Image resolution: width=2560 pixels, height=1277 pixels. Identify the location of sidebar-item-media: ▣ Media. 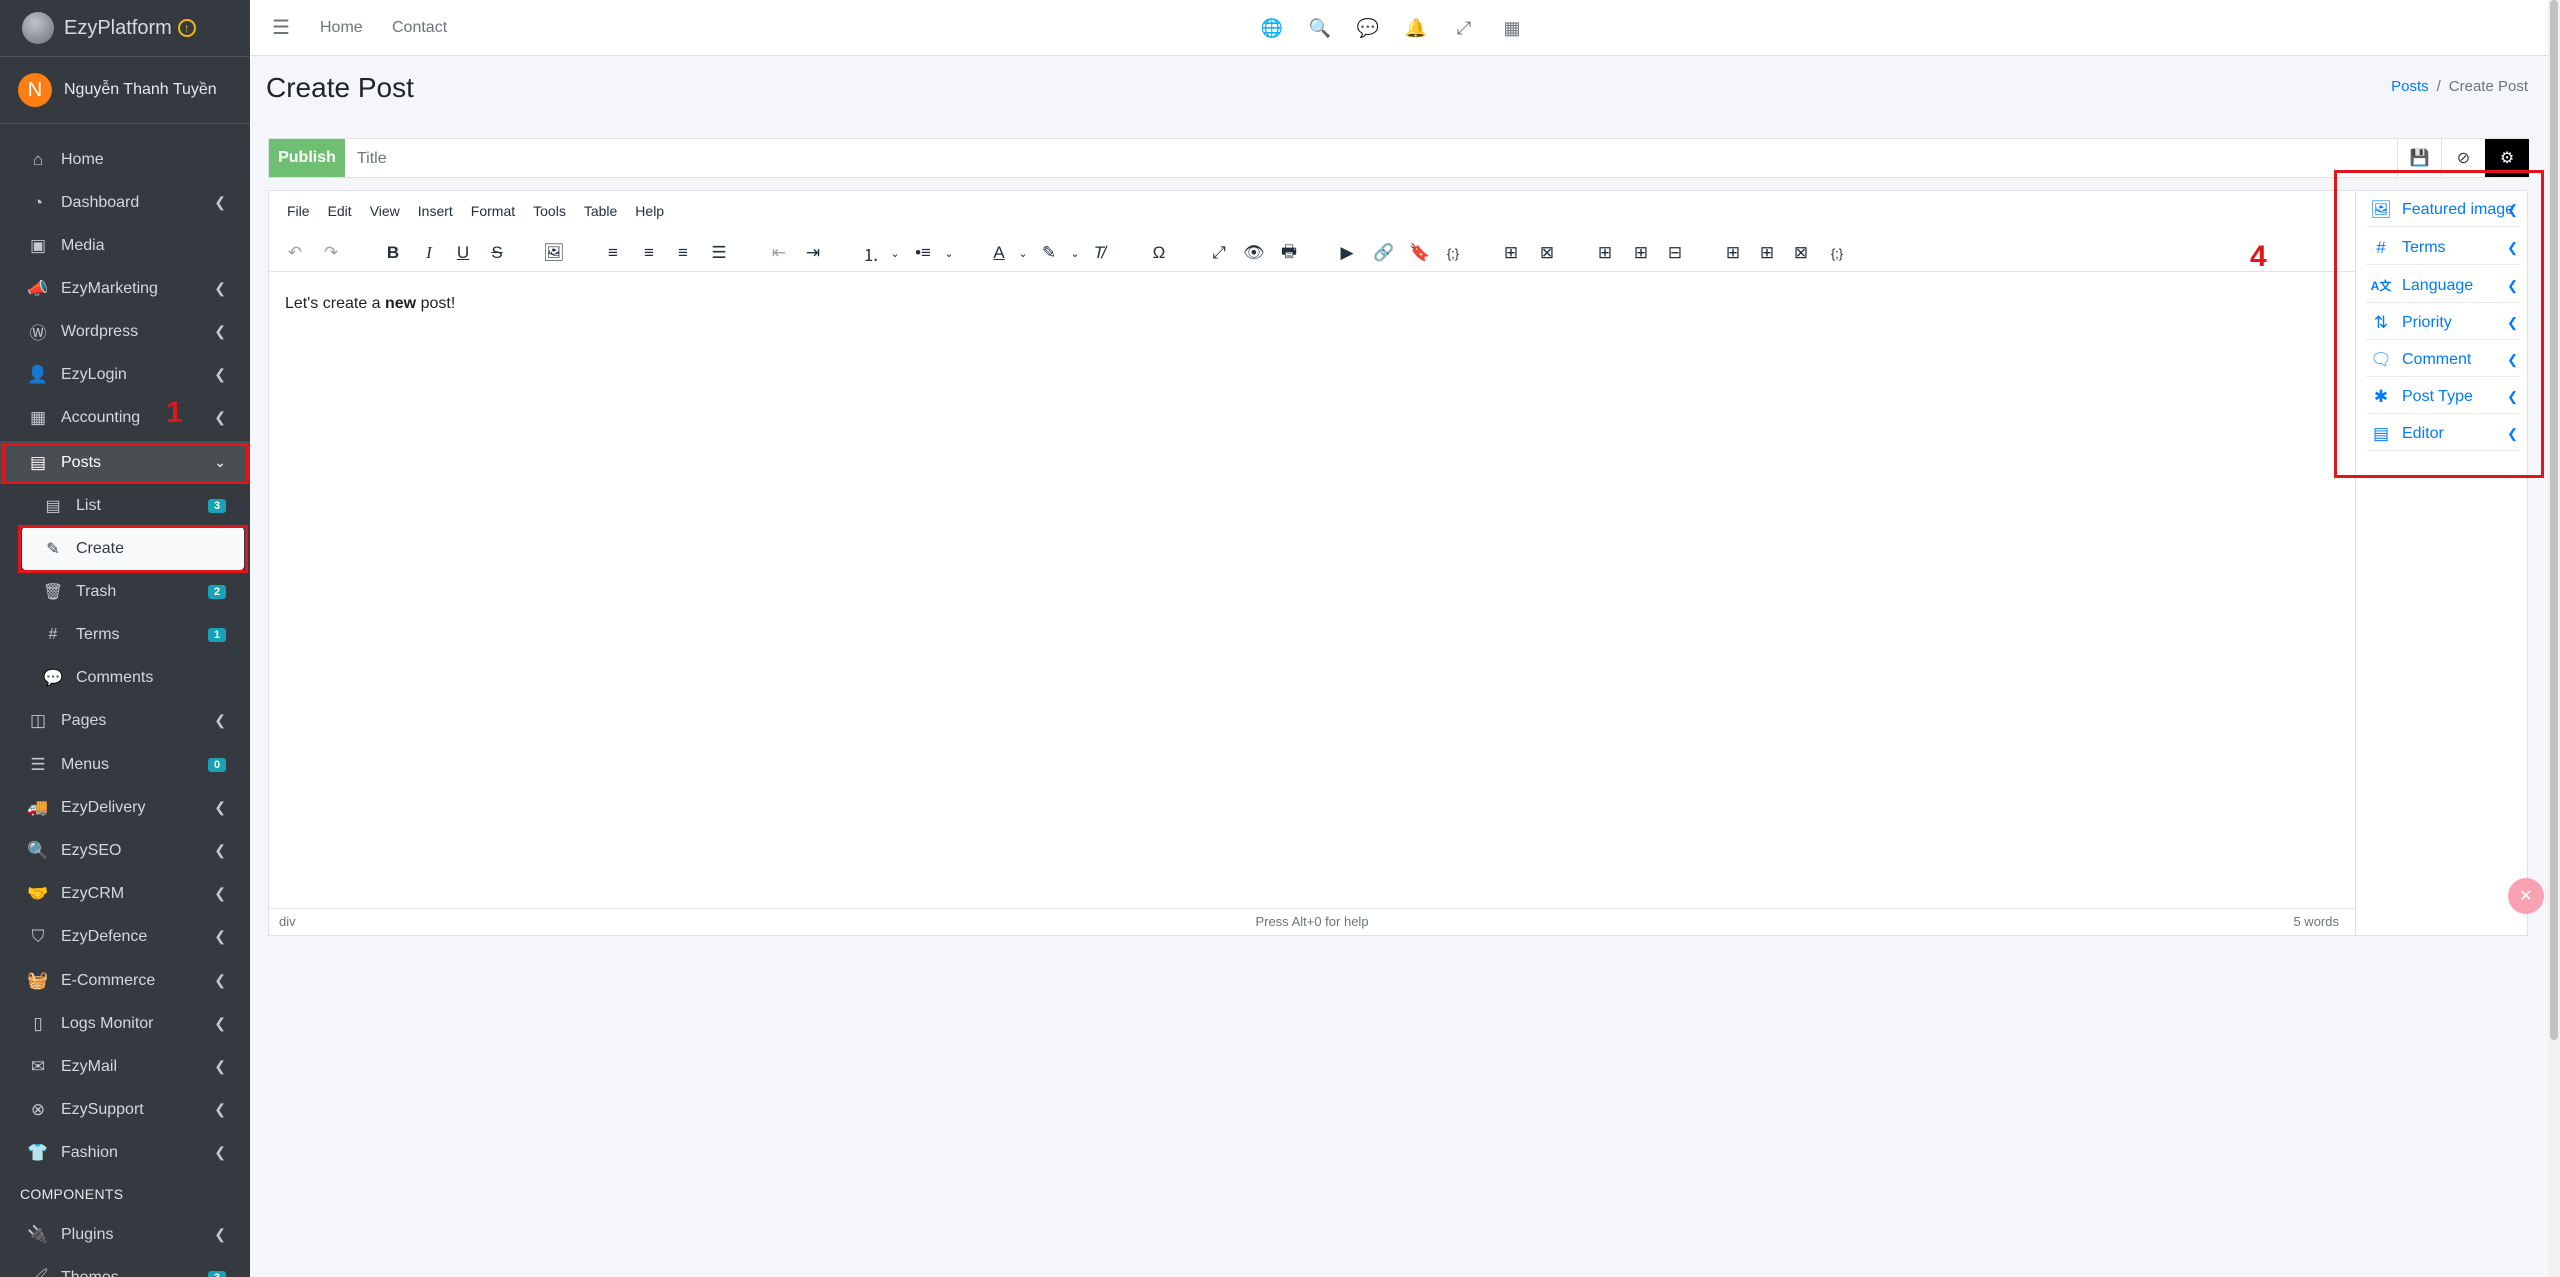
(125, 245).